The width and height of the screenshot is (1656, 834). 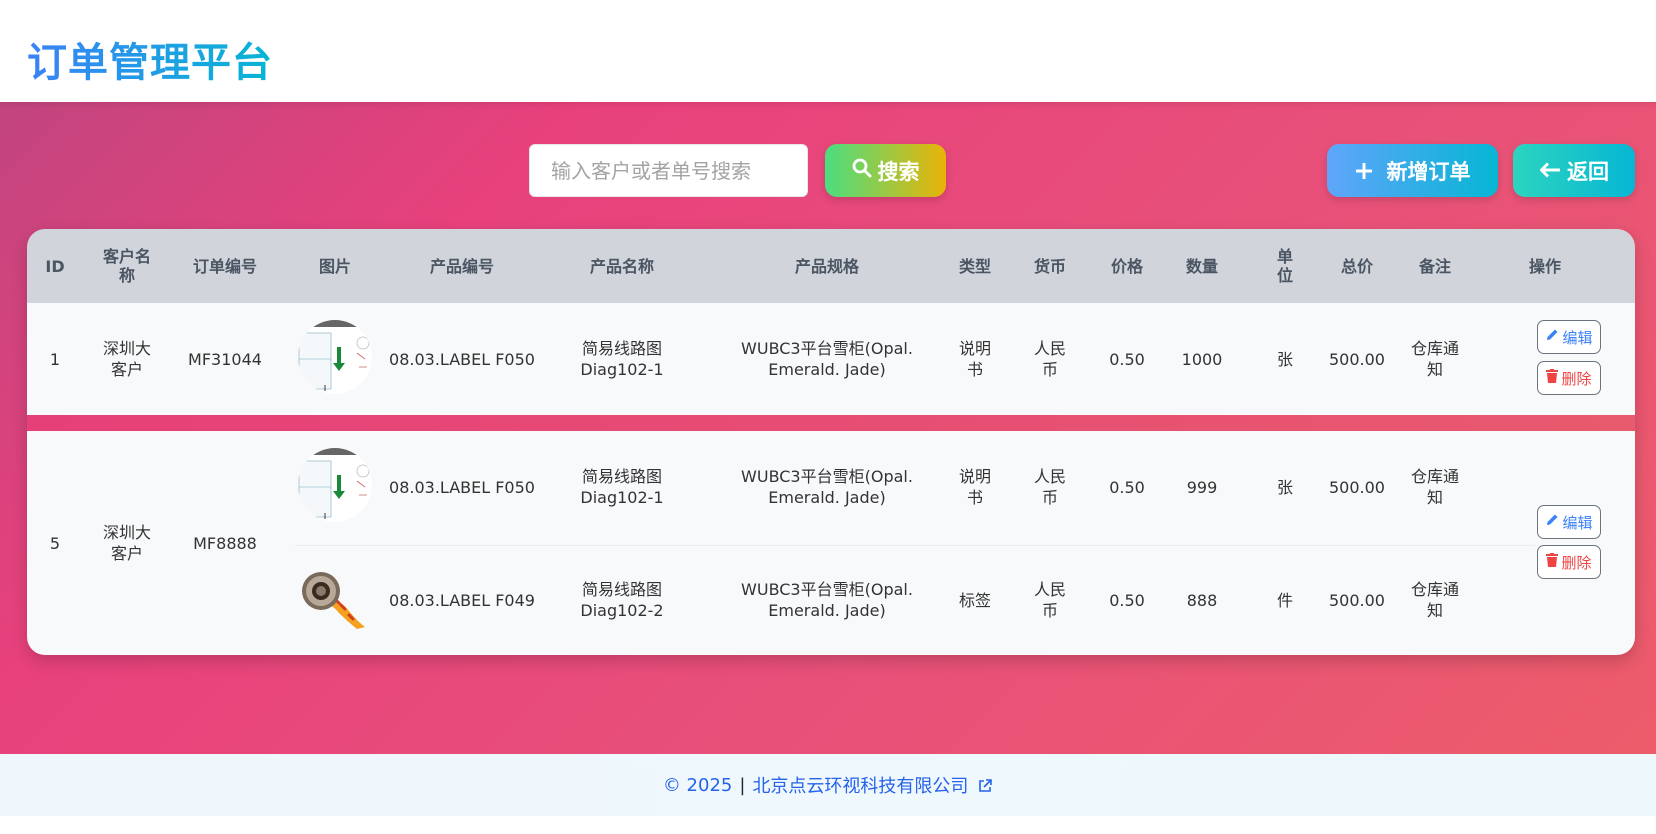 What do you see at coordinates (1202, 359) in the screenshot?
I see `cell-qty: 1000` at bounding box center [1202, 359].